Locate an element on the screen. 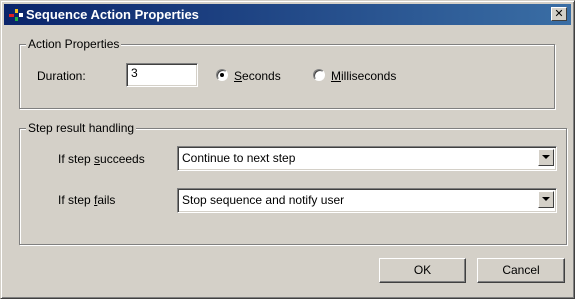  cancel-button: Cancel is located at coordinates (521, 270).